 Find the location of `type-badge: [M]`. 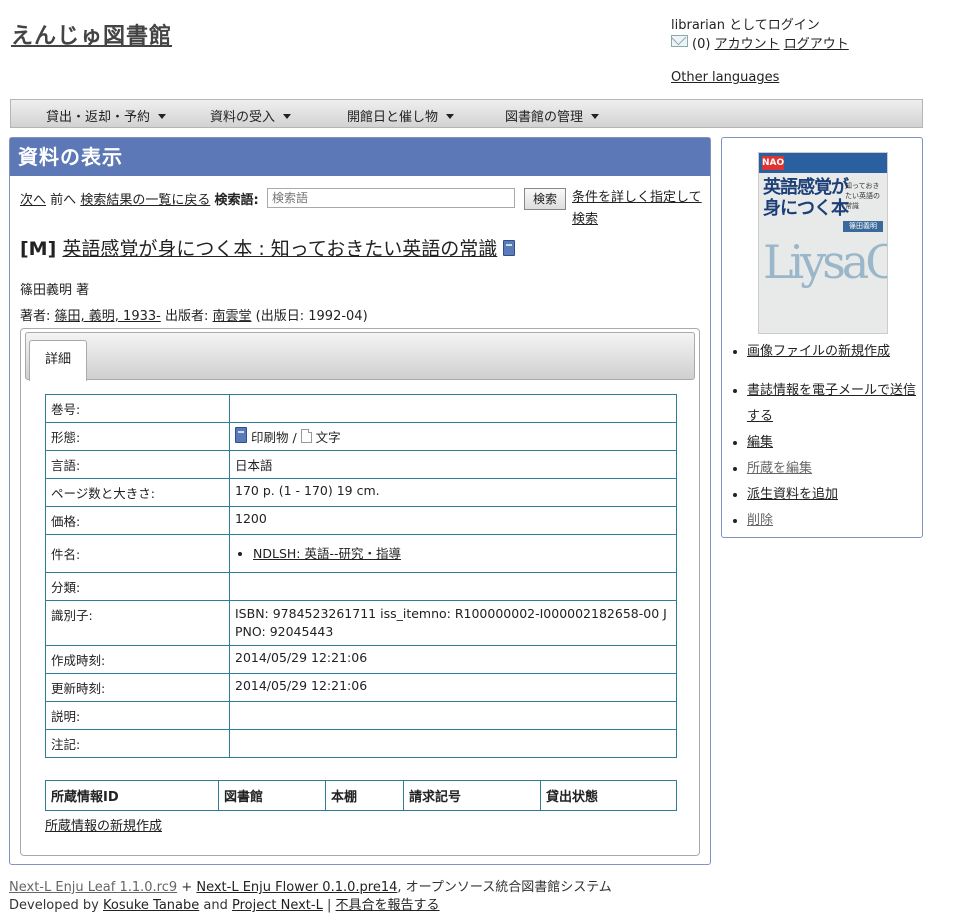

type-badge: [M] is located at coordinates (38, 249).